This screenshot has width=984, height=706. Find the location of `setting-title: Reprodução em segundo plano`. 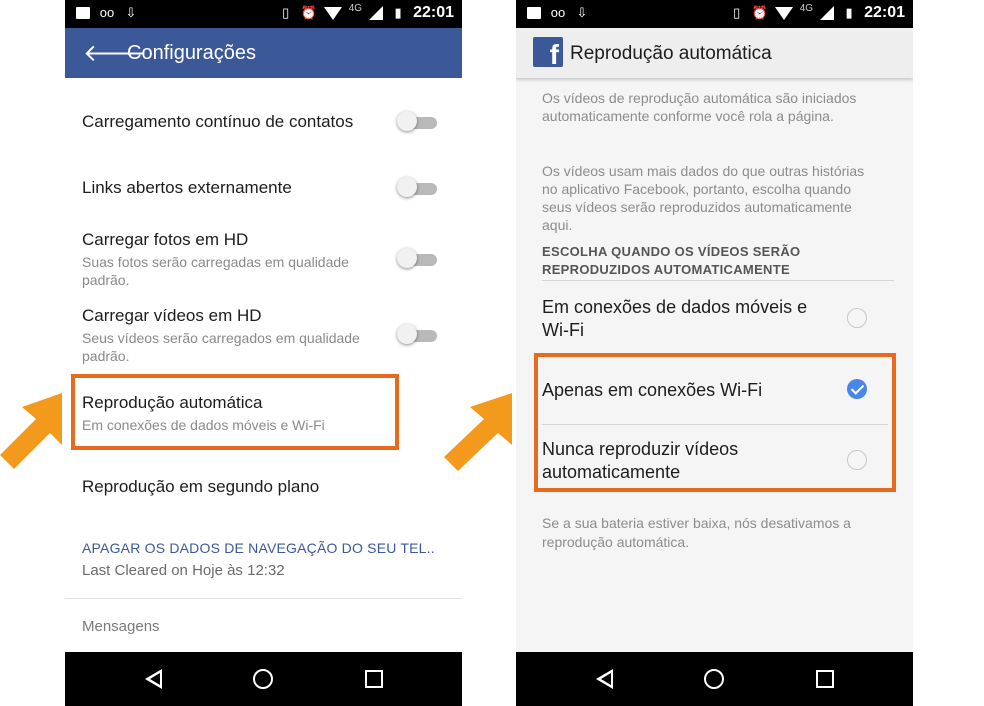

setting-title: Reprodução em segundo plano is located at coordinates (201, 486).